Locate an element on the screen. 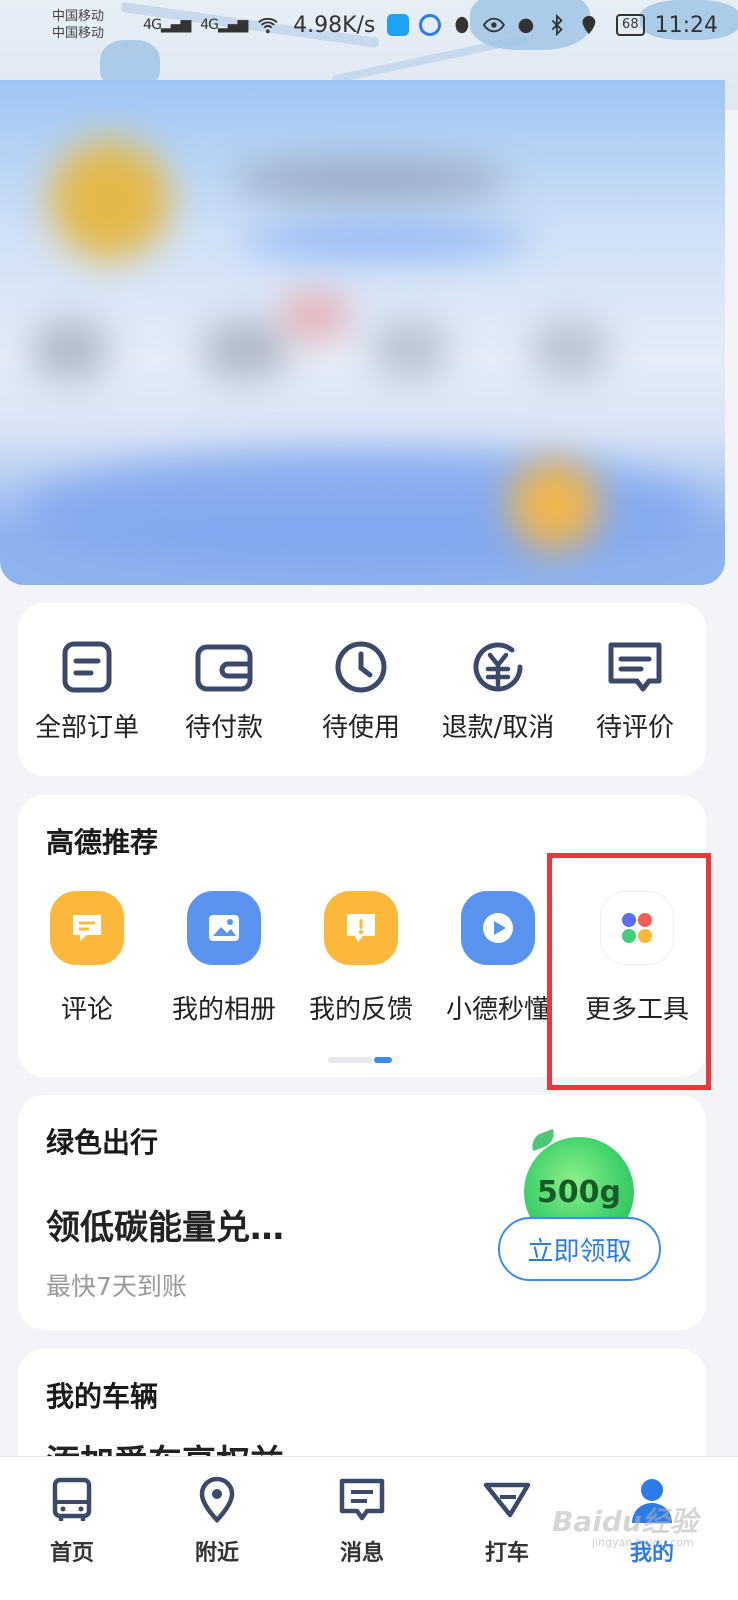 This screenshot has height=1600, width=738. order-unpaid-button: 待付款 is located at coordinates (224, 691).